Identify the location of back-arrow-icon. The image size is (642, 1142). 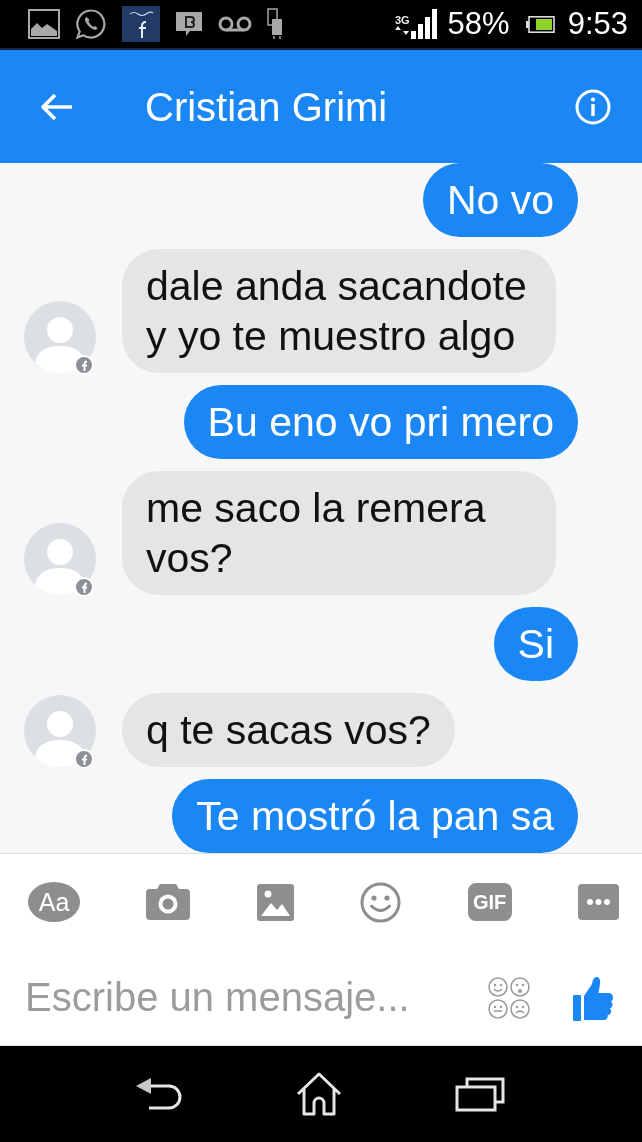
(57, 106).